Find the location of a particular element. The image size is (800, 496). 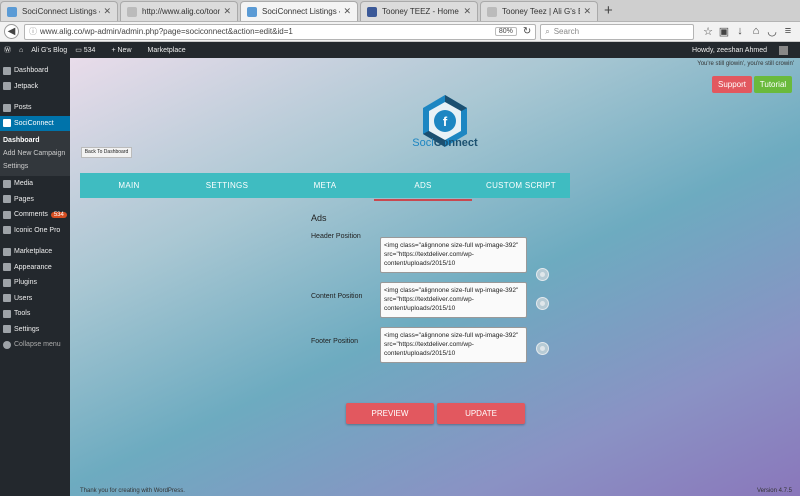

search-placeholder: Search is located at coordinates (566, 31).